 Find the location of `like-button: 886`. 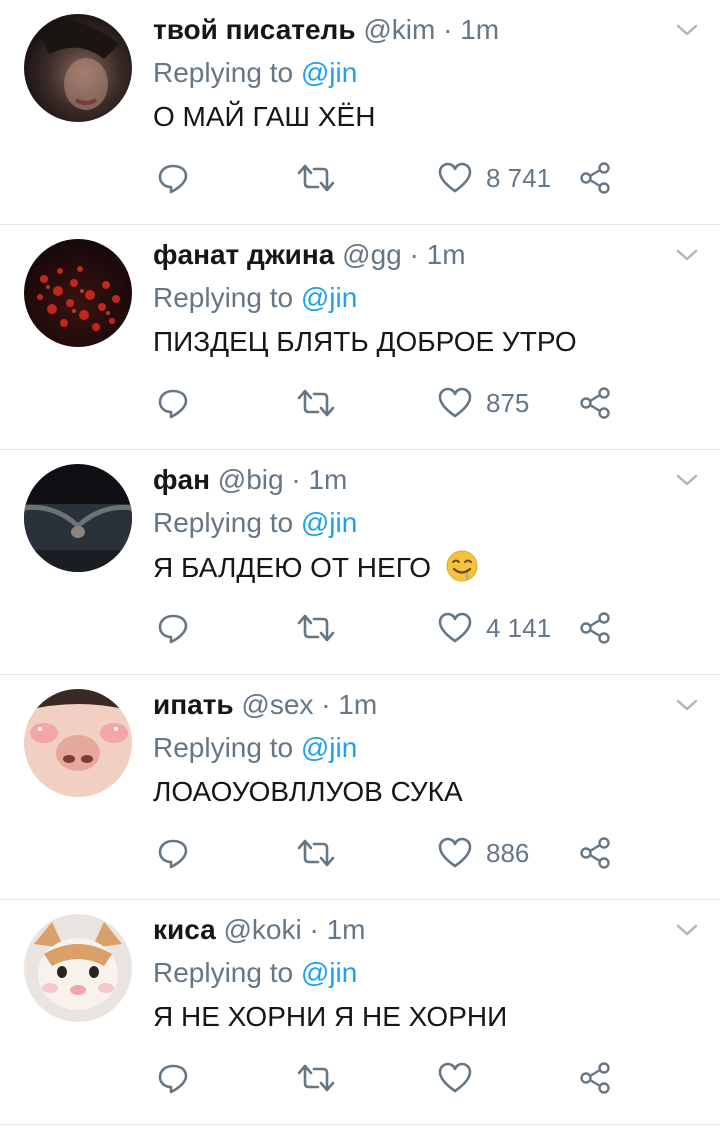

like-button: 886 is located at coordinates (483, 853).